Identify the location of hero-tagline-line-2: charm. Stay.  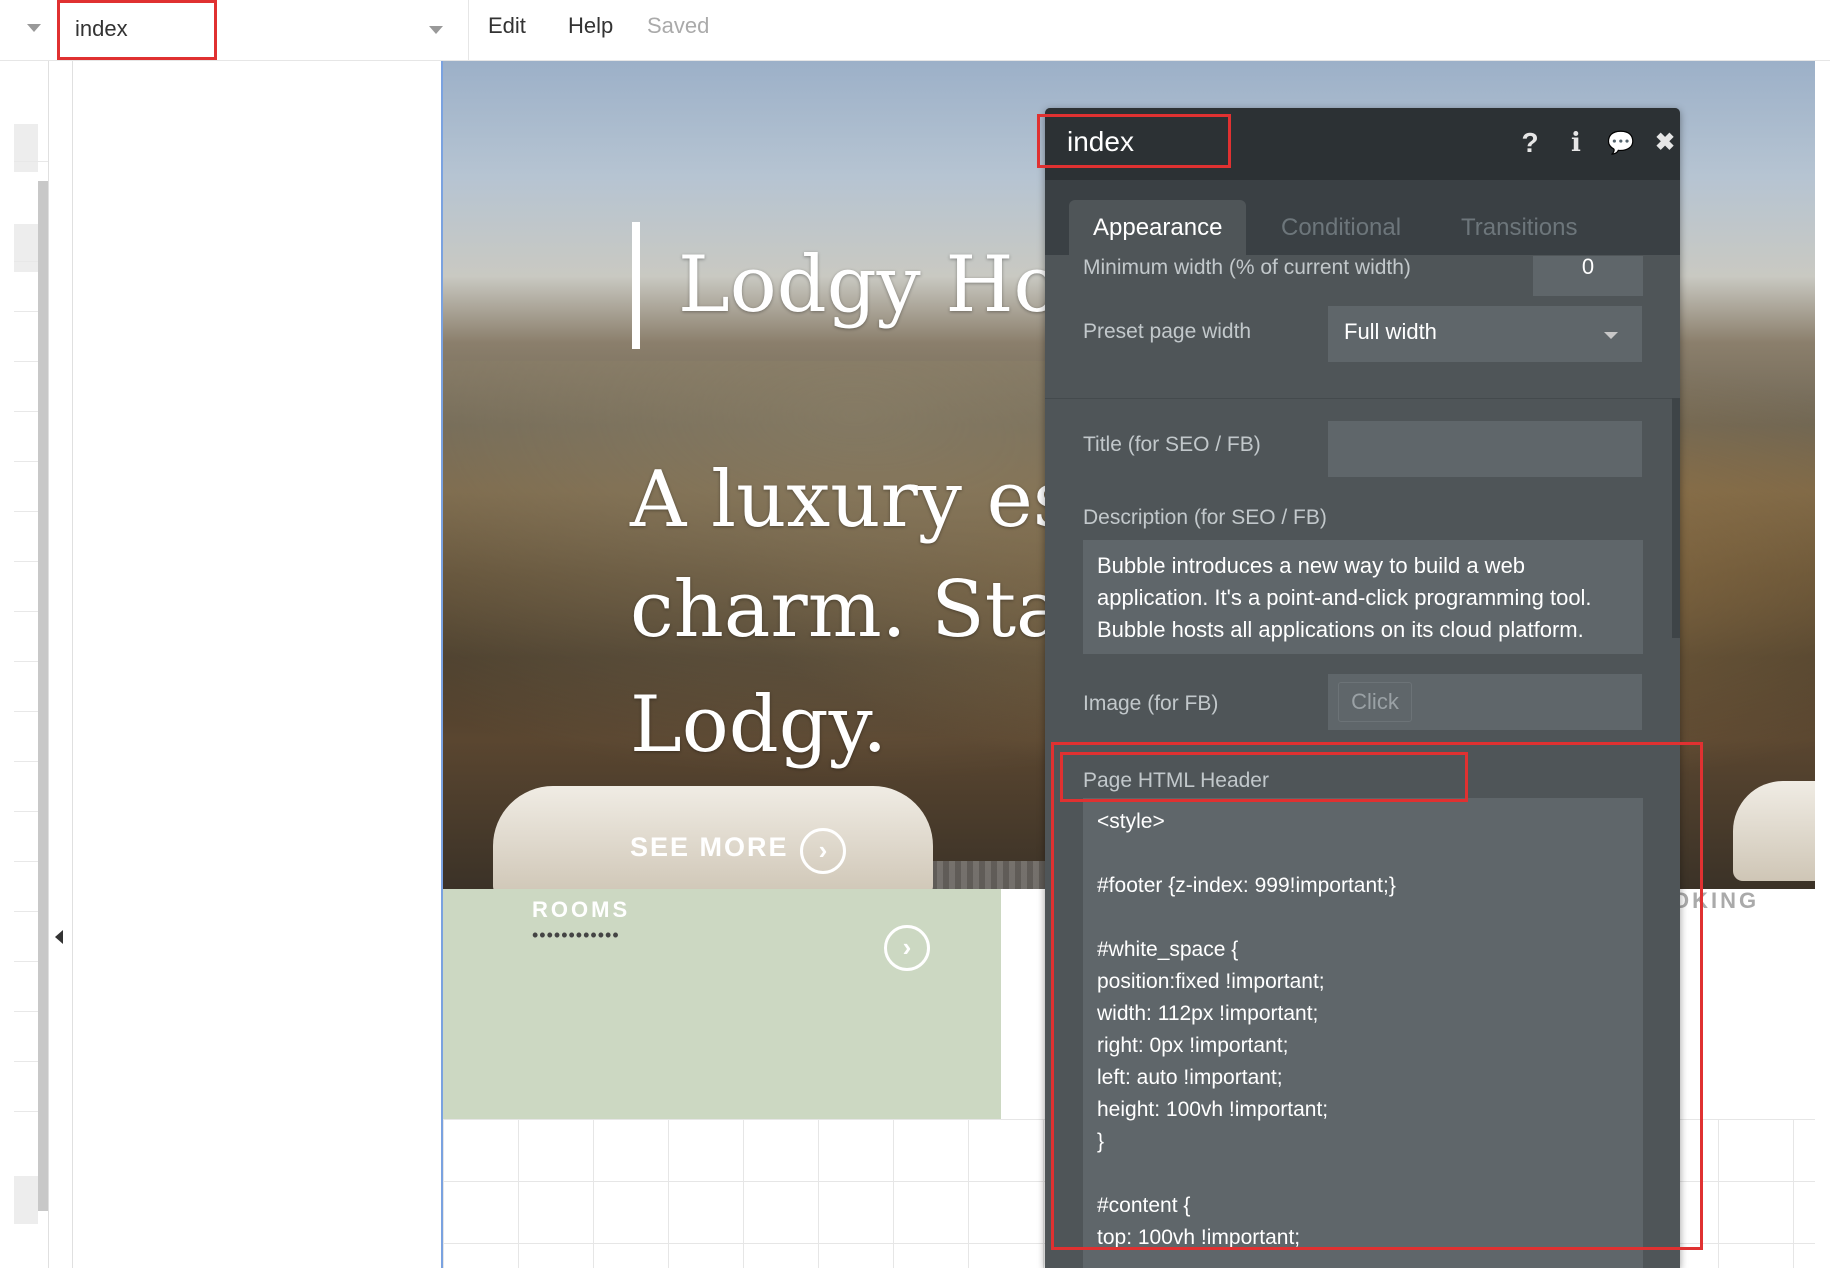
(868, 610).